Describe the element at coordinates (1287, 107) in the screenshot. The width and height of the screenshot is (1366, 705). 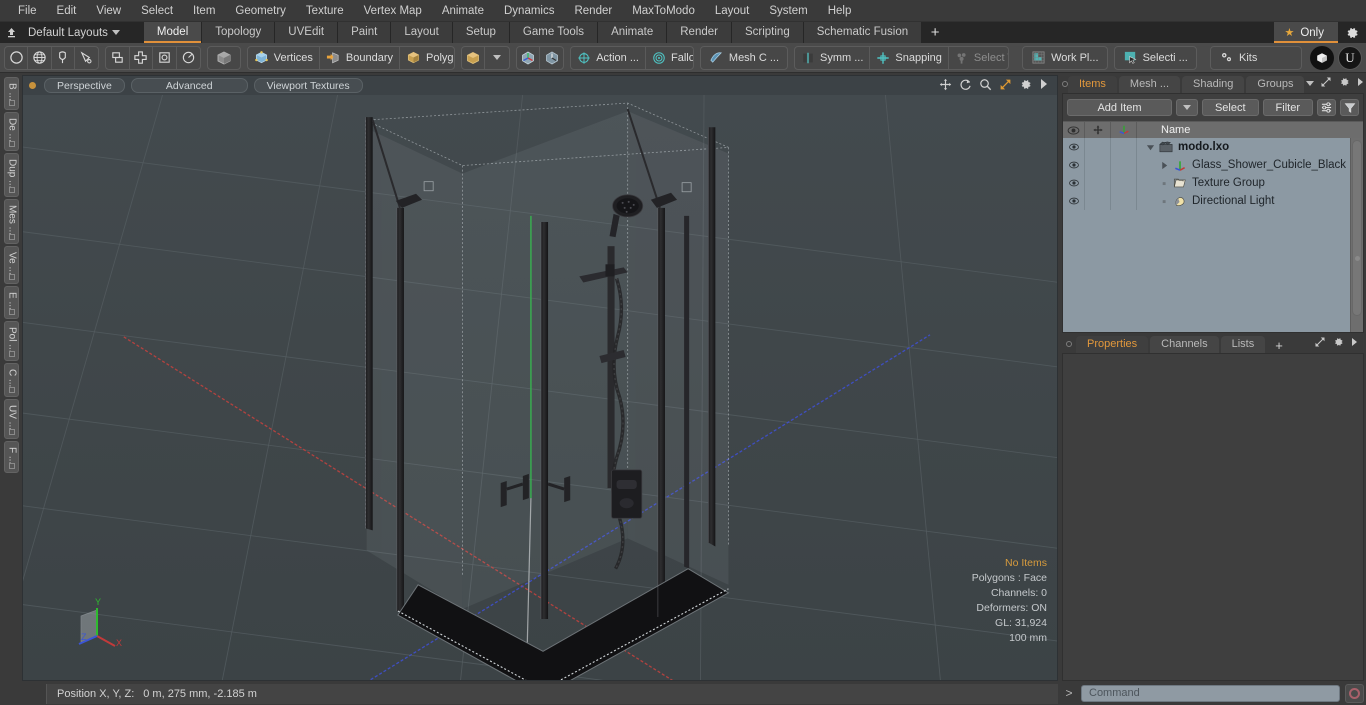
I see `filter-button: Filter` at that location.